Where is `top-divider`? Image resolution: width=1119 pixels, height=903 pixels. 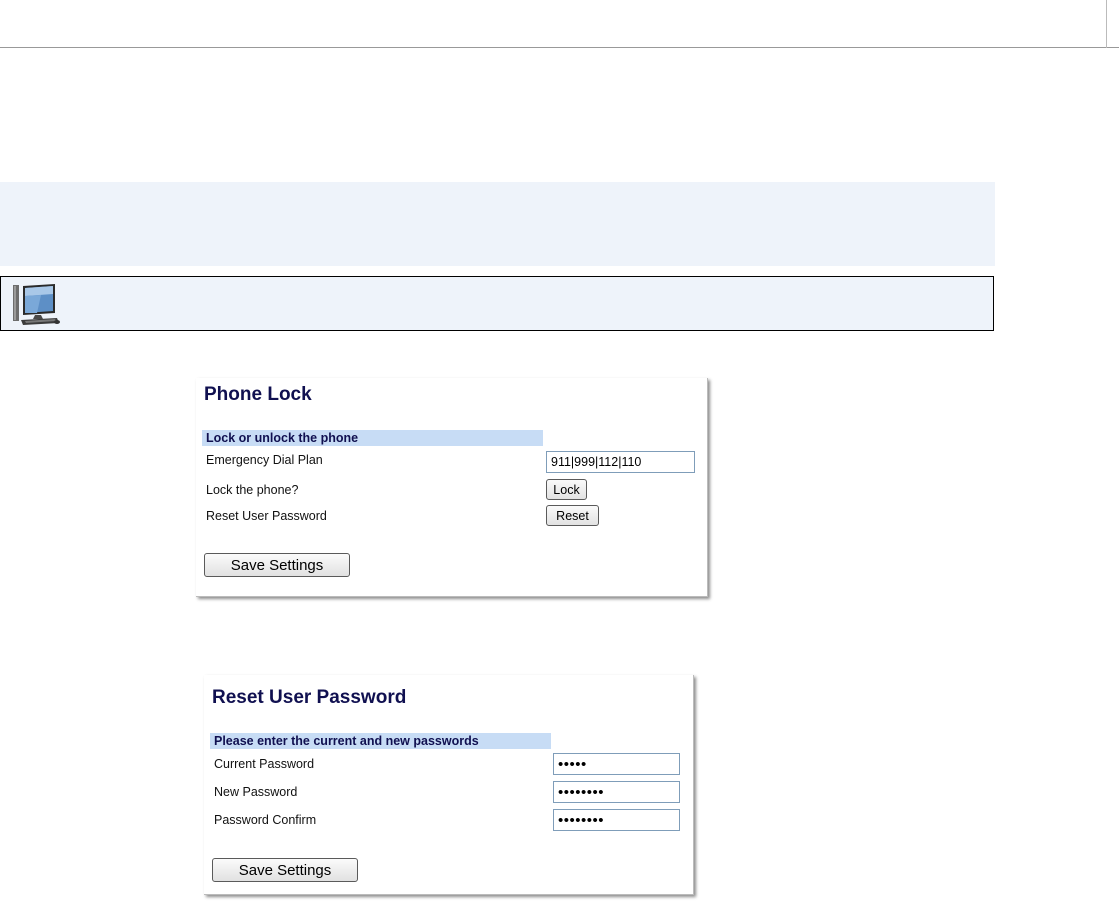 top-divider is located at coordinates (559, 47).